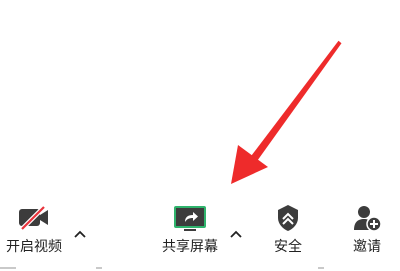  What do you see at coordinates (367, 247) in the screenshot?
I see `invite-label: 邀请` at bounding box center [367, 247].